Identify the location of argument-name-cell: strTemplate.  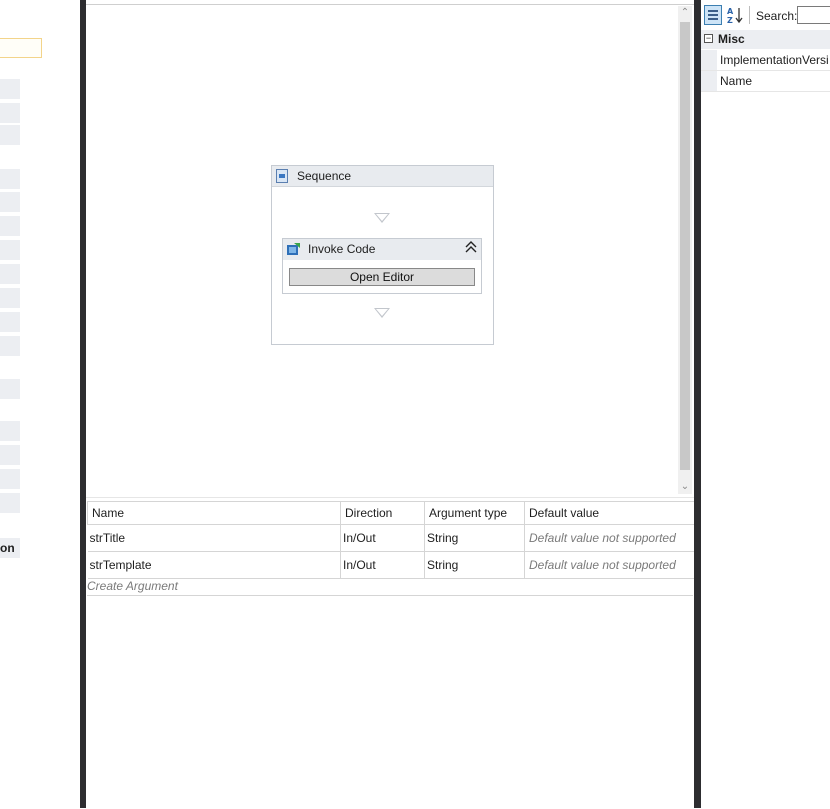
(214, 565).